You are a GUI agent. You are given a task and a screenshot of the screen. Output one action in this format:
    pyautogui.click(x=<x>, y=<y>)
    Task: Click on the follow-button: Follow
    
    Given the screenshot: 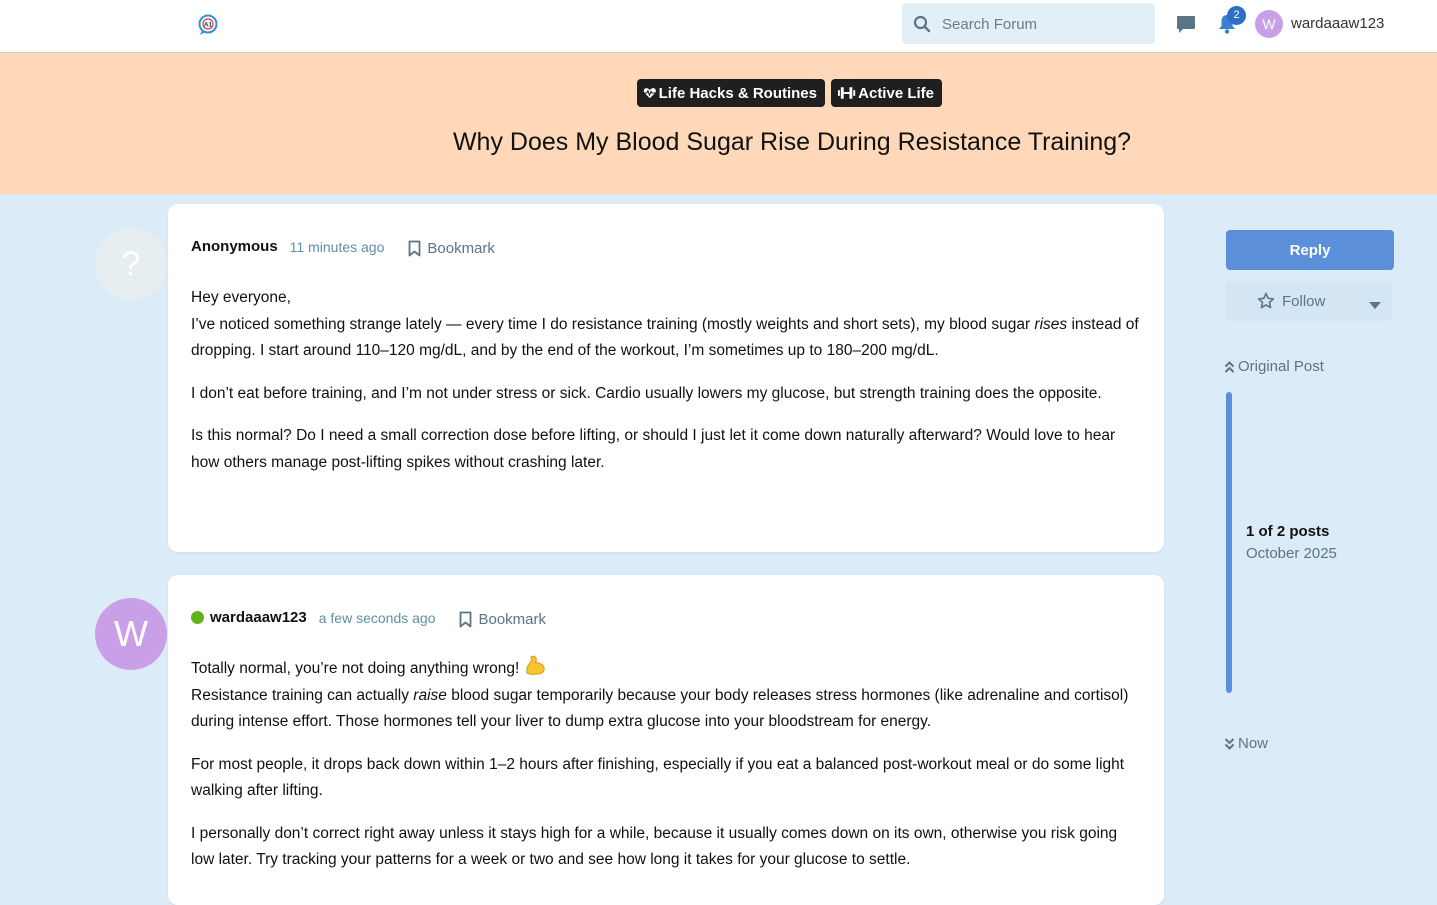 What is the action you would take?
    pyautogui.click(x=1309, y=301)
    